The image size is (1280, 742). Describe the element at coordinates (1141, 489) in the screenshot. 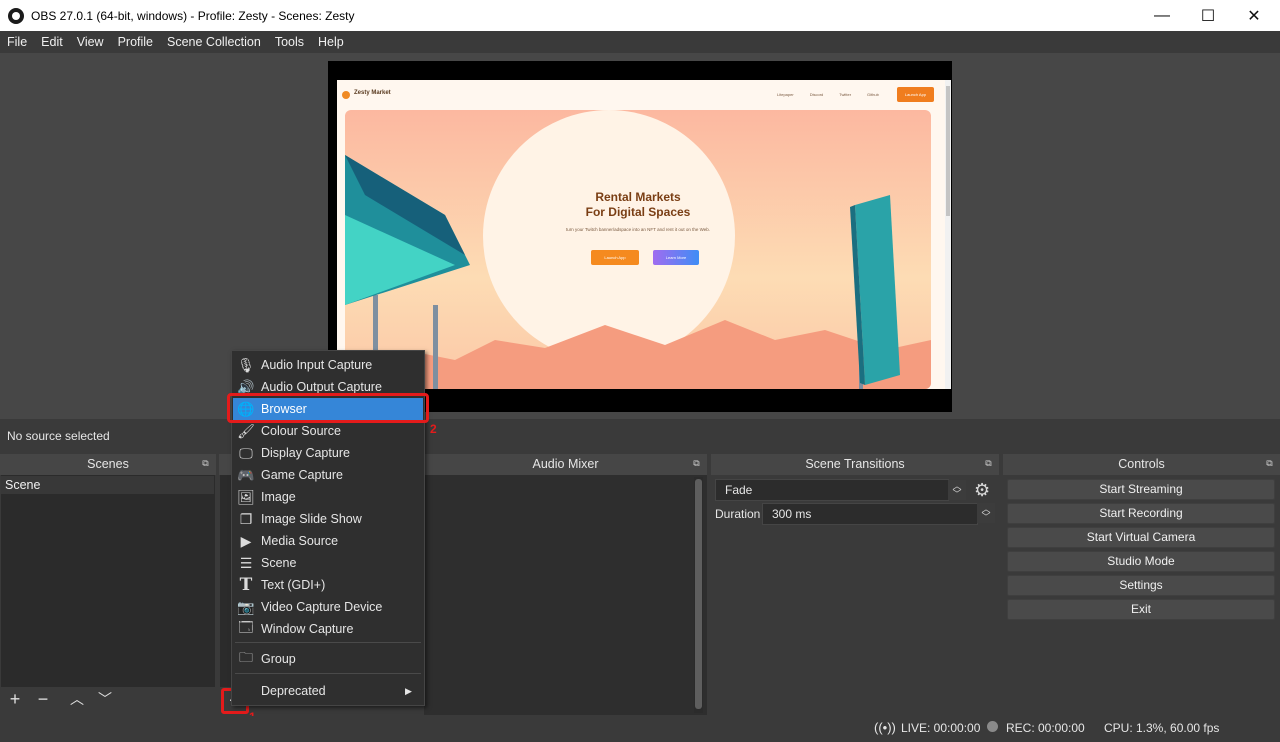

I see `start-streaming-button: Start Streaming` at that location.